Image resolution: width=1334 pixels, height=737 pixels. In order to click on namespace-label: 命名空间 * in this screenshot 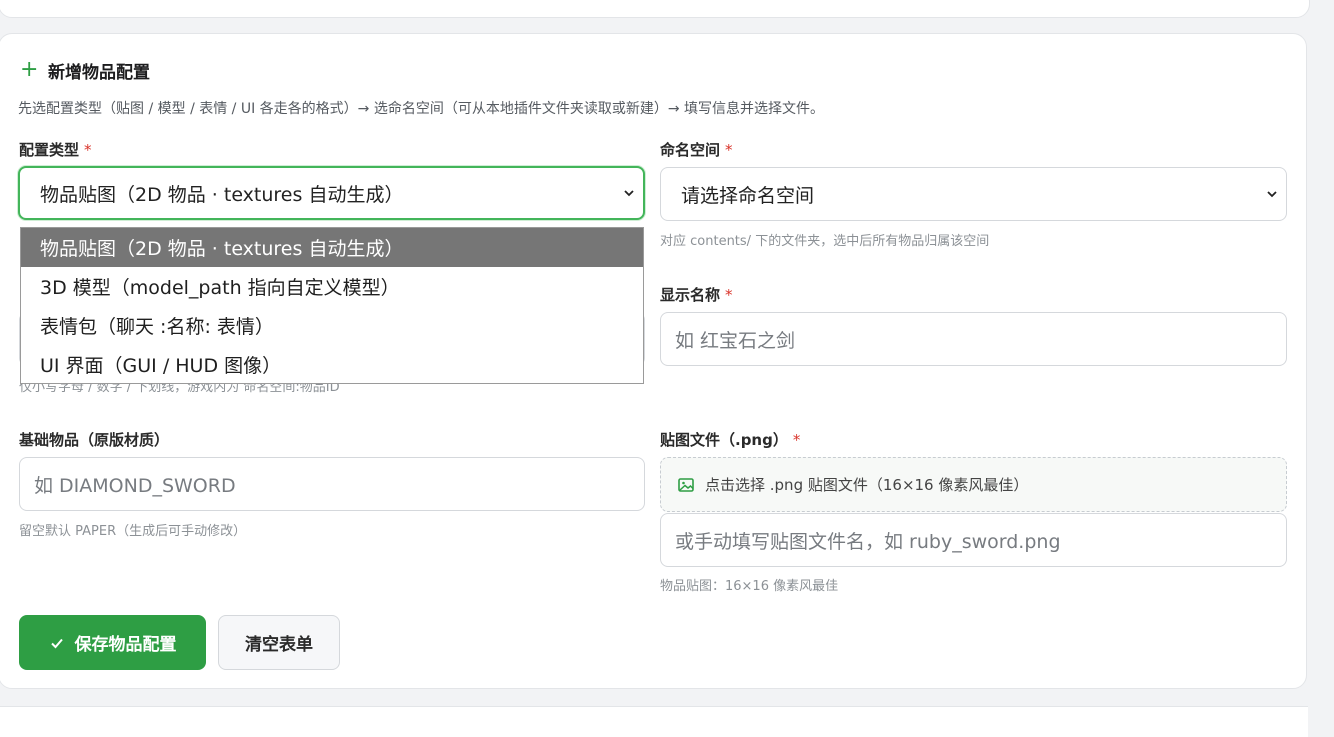, I will do `click(696, 150)`.